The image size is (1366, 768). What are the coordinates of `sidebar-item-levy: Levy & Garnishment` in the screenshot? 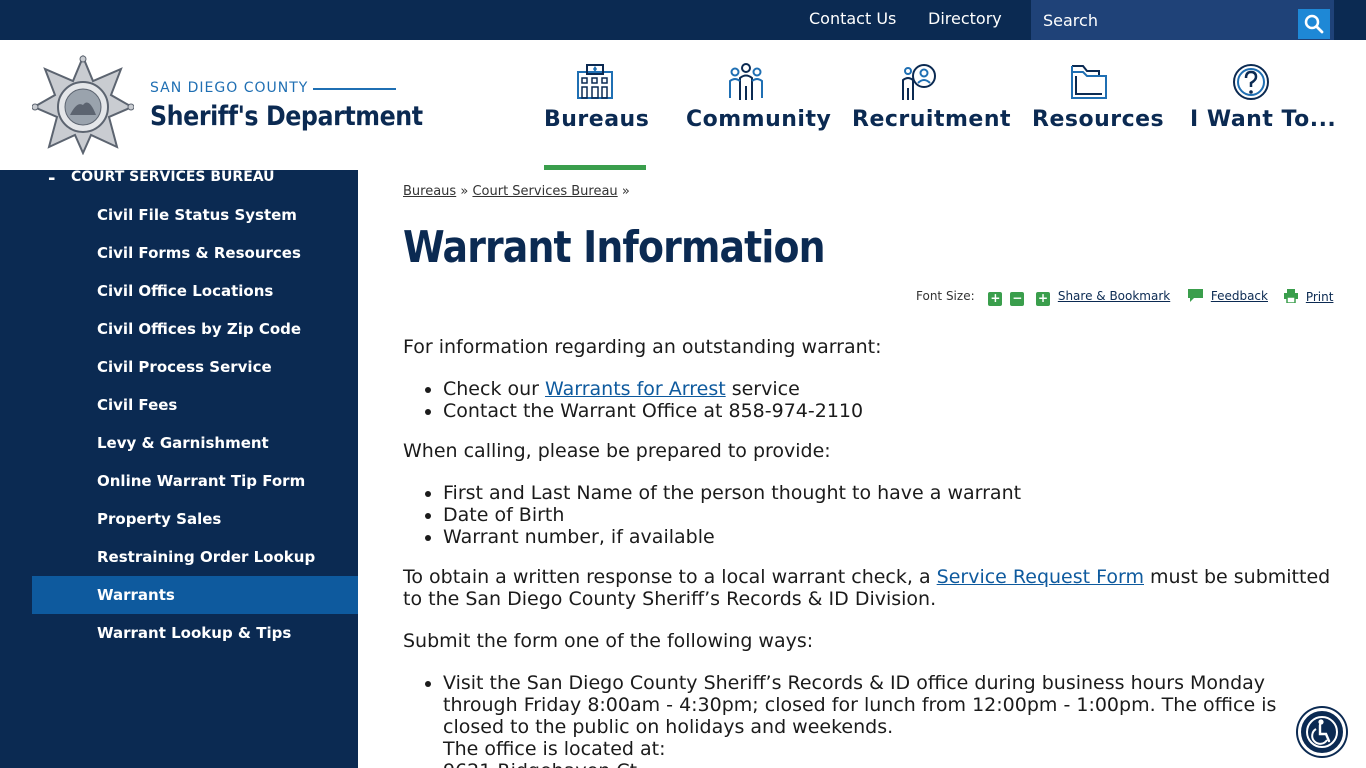 It's located at (195, 443).